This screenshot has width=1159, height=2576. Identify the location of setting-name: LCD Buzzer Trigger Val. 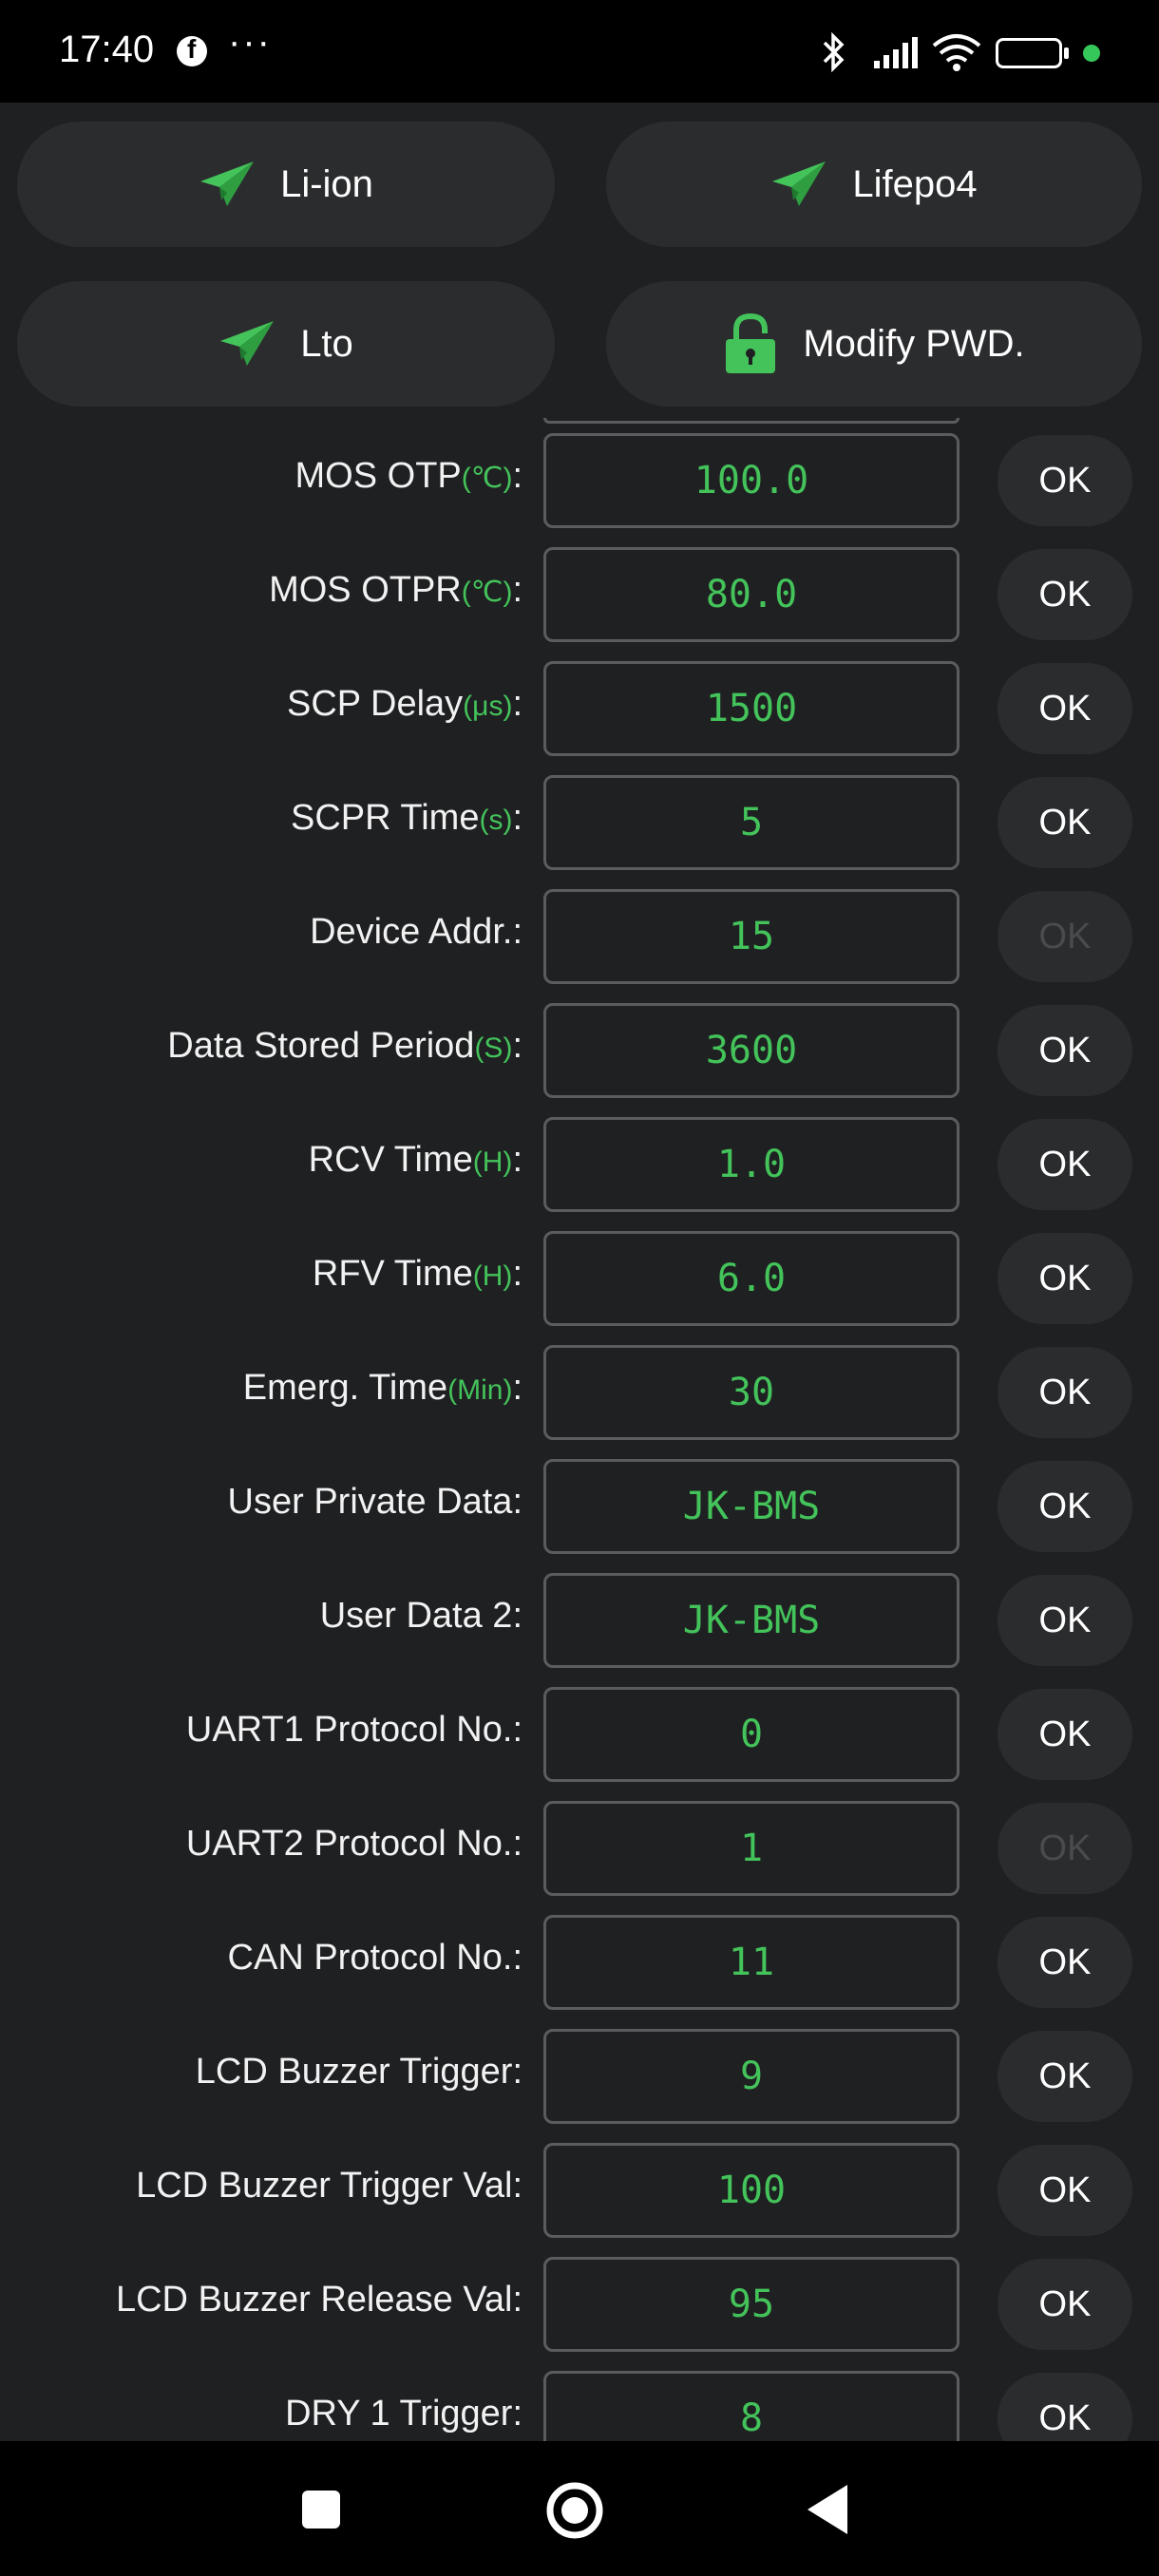
(324, 2186).